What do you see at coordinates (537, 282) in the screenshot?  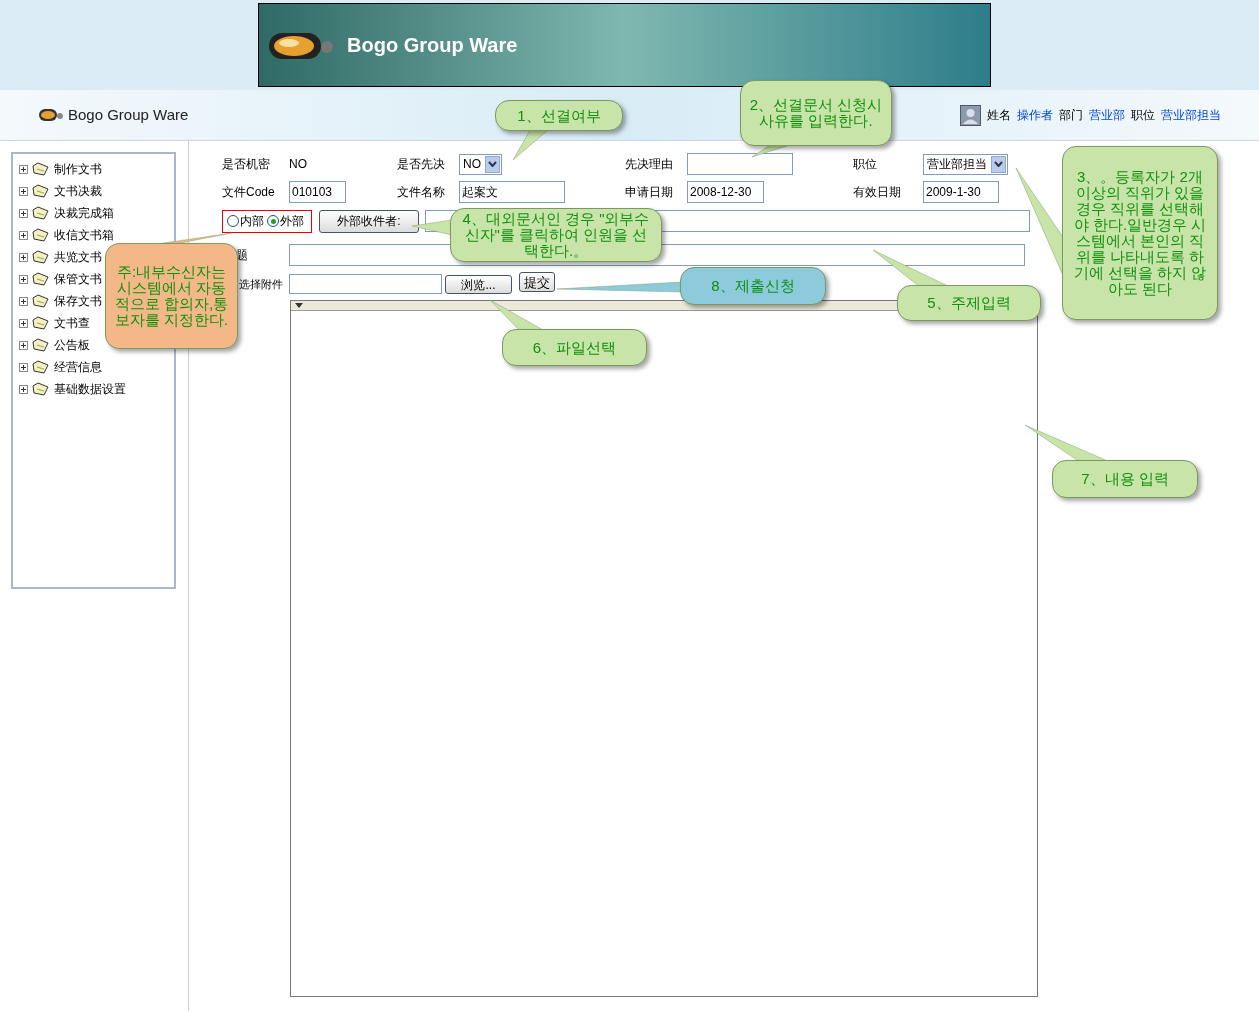 I see `submit-button: 提交` at bounding box center [537, 282].